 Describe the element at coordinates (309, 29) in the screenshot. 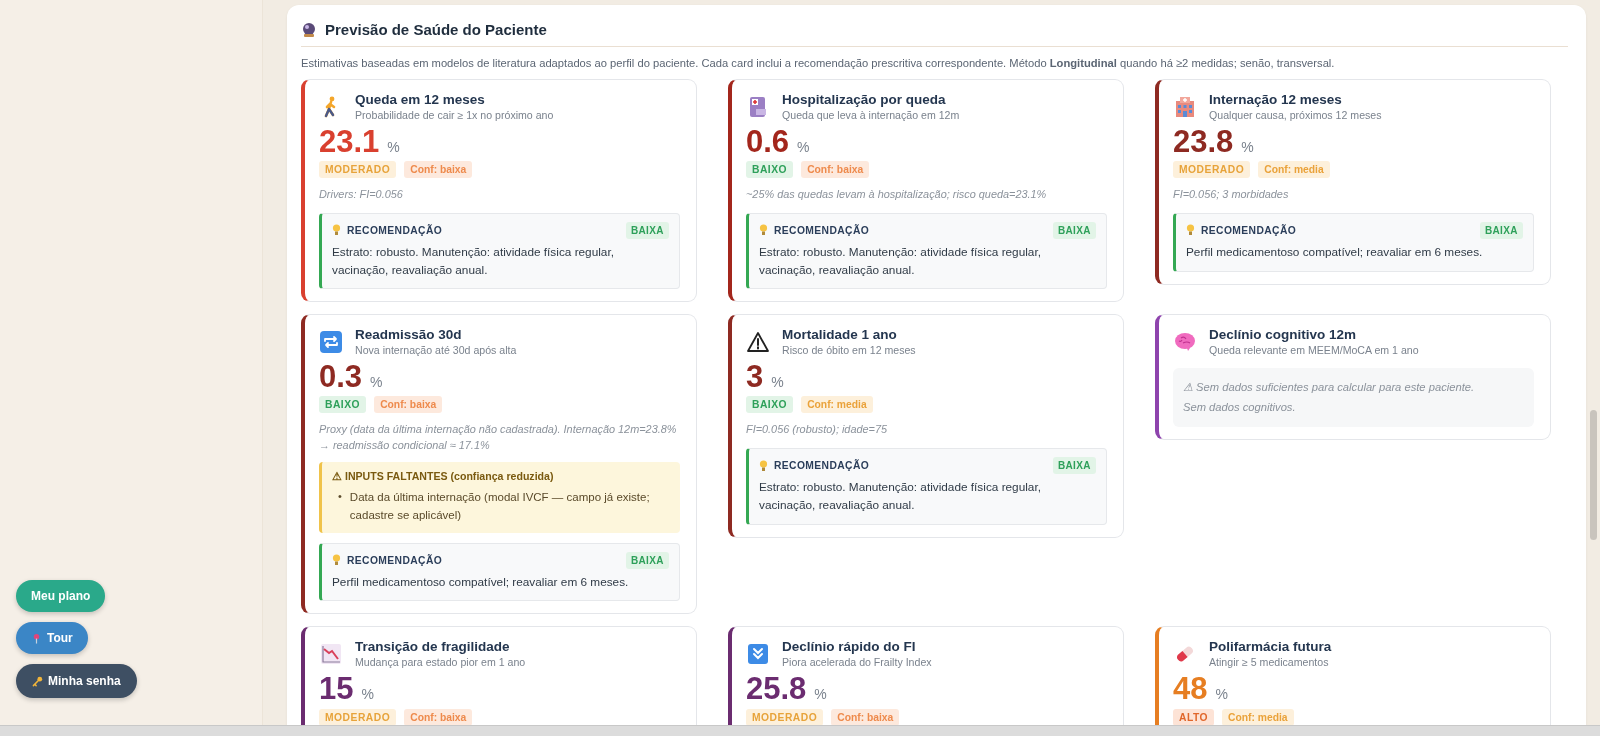

I see `crystal-ball-icon` at that location.